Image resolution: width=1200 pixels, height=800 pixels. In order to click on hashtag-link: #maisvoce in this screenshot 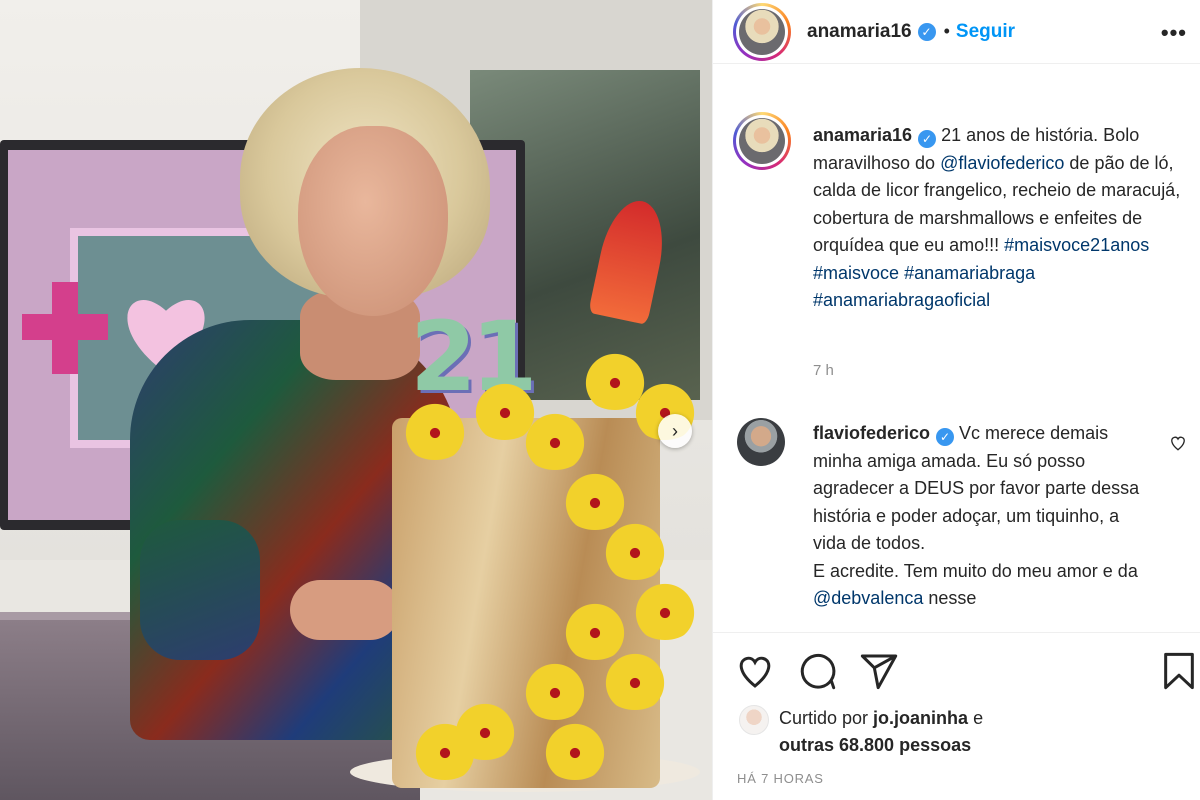, I will do `click(856, 273)`.